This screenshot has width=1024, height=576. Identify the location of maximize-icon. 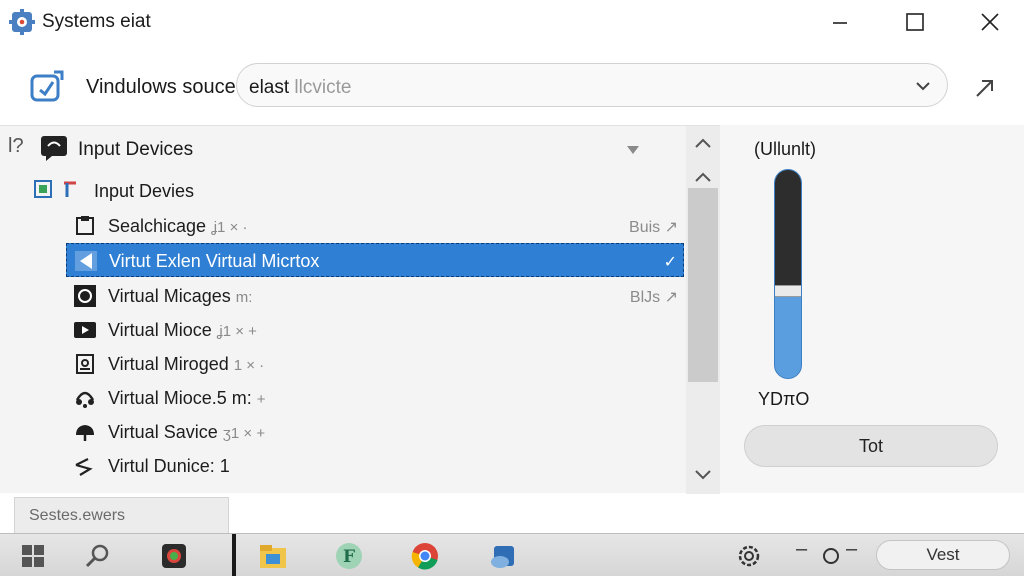
(915, 22).